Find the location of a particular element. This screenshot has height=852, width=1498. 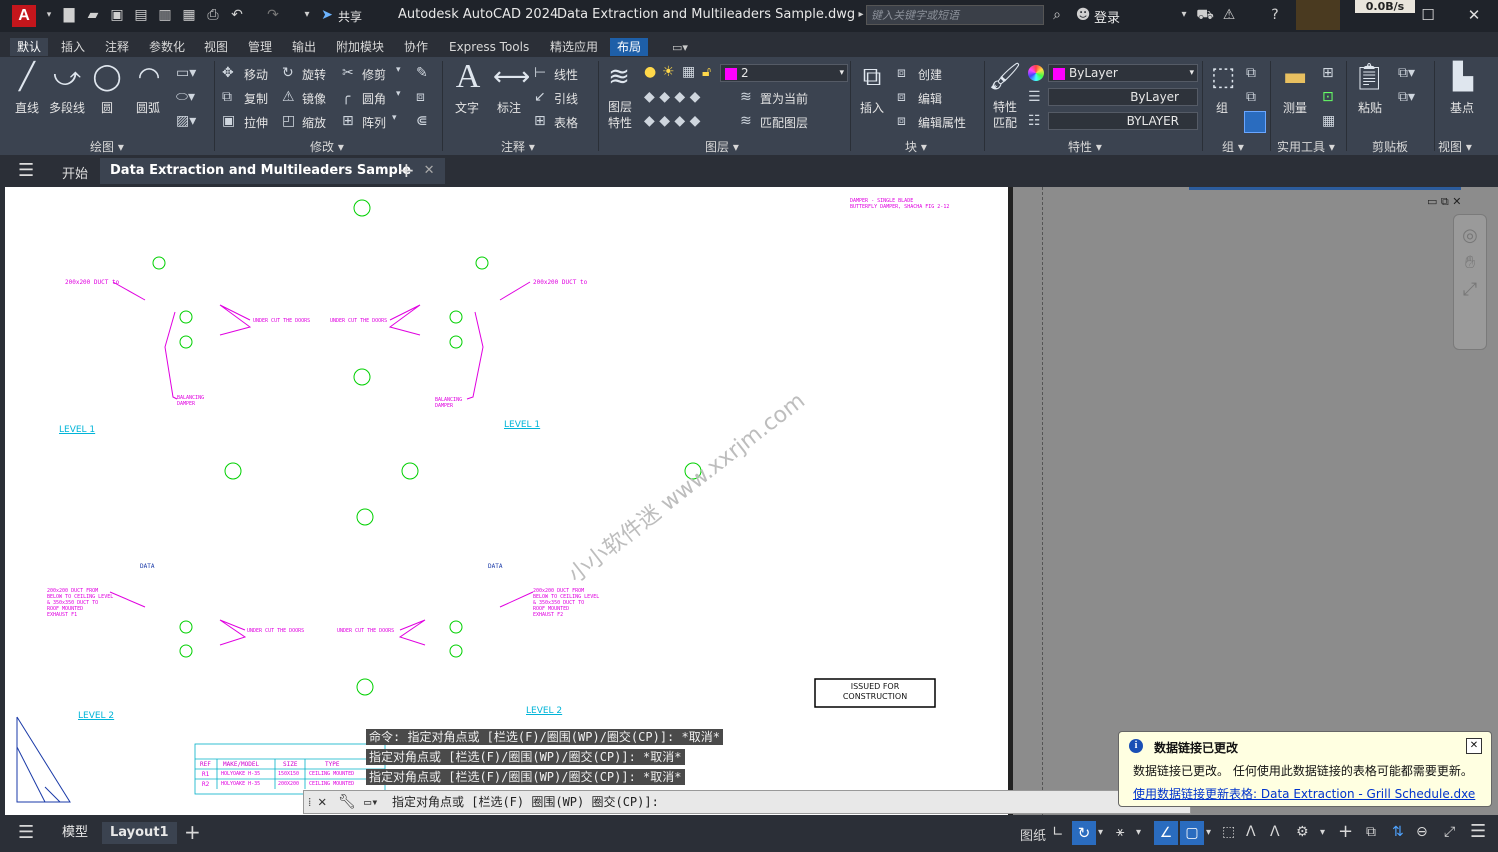

annotation-visibility-icon: Ʌ is located at coordinates (1275, 832).